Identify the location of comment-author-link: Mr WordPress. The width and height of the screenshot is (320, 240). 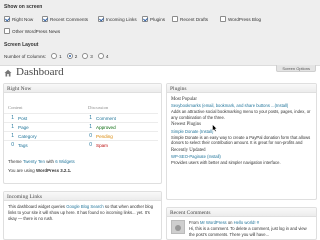
(213, 222).